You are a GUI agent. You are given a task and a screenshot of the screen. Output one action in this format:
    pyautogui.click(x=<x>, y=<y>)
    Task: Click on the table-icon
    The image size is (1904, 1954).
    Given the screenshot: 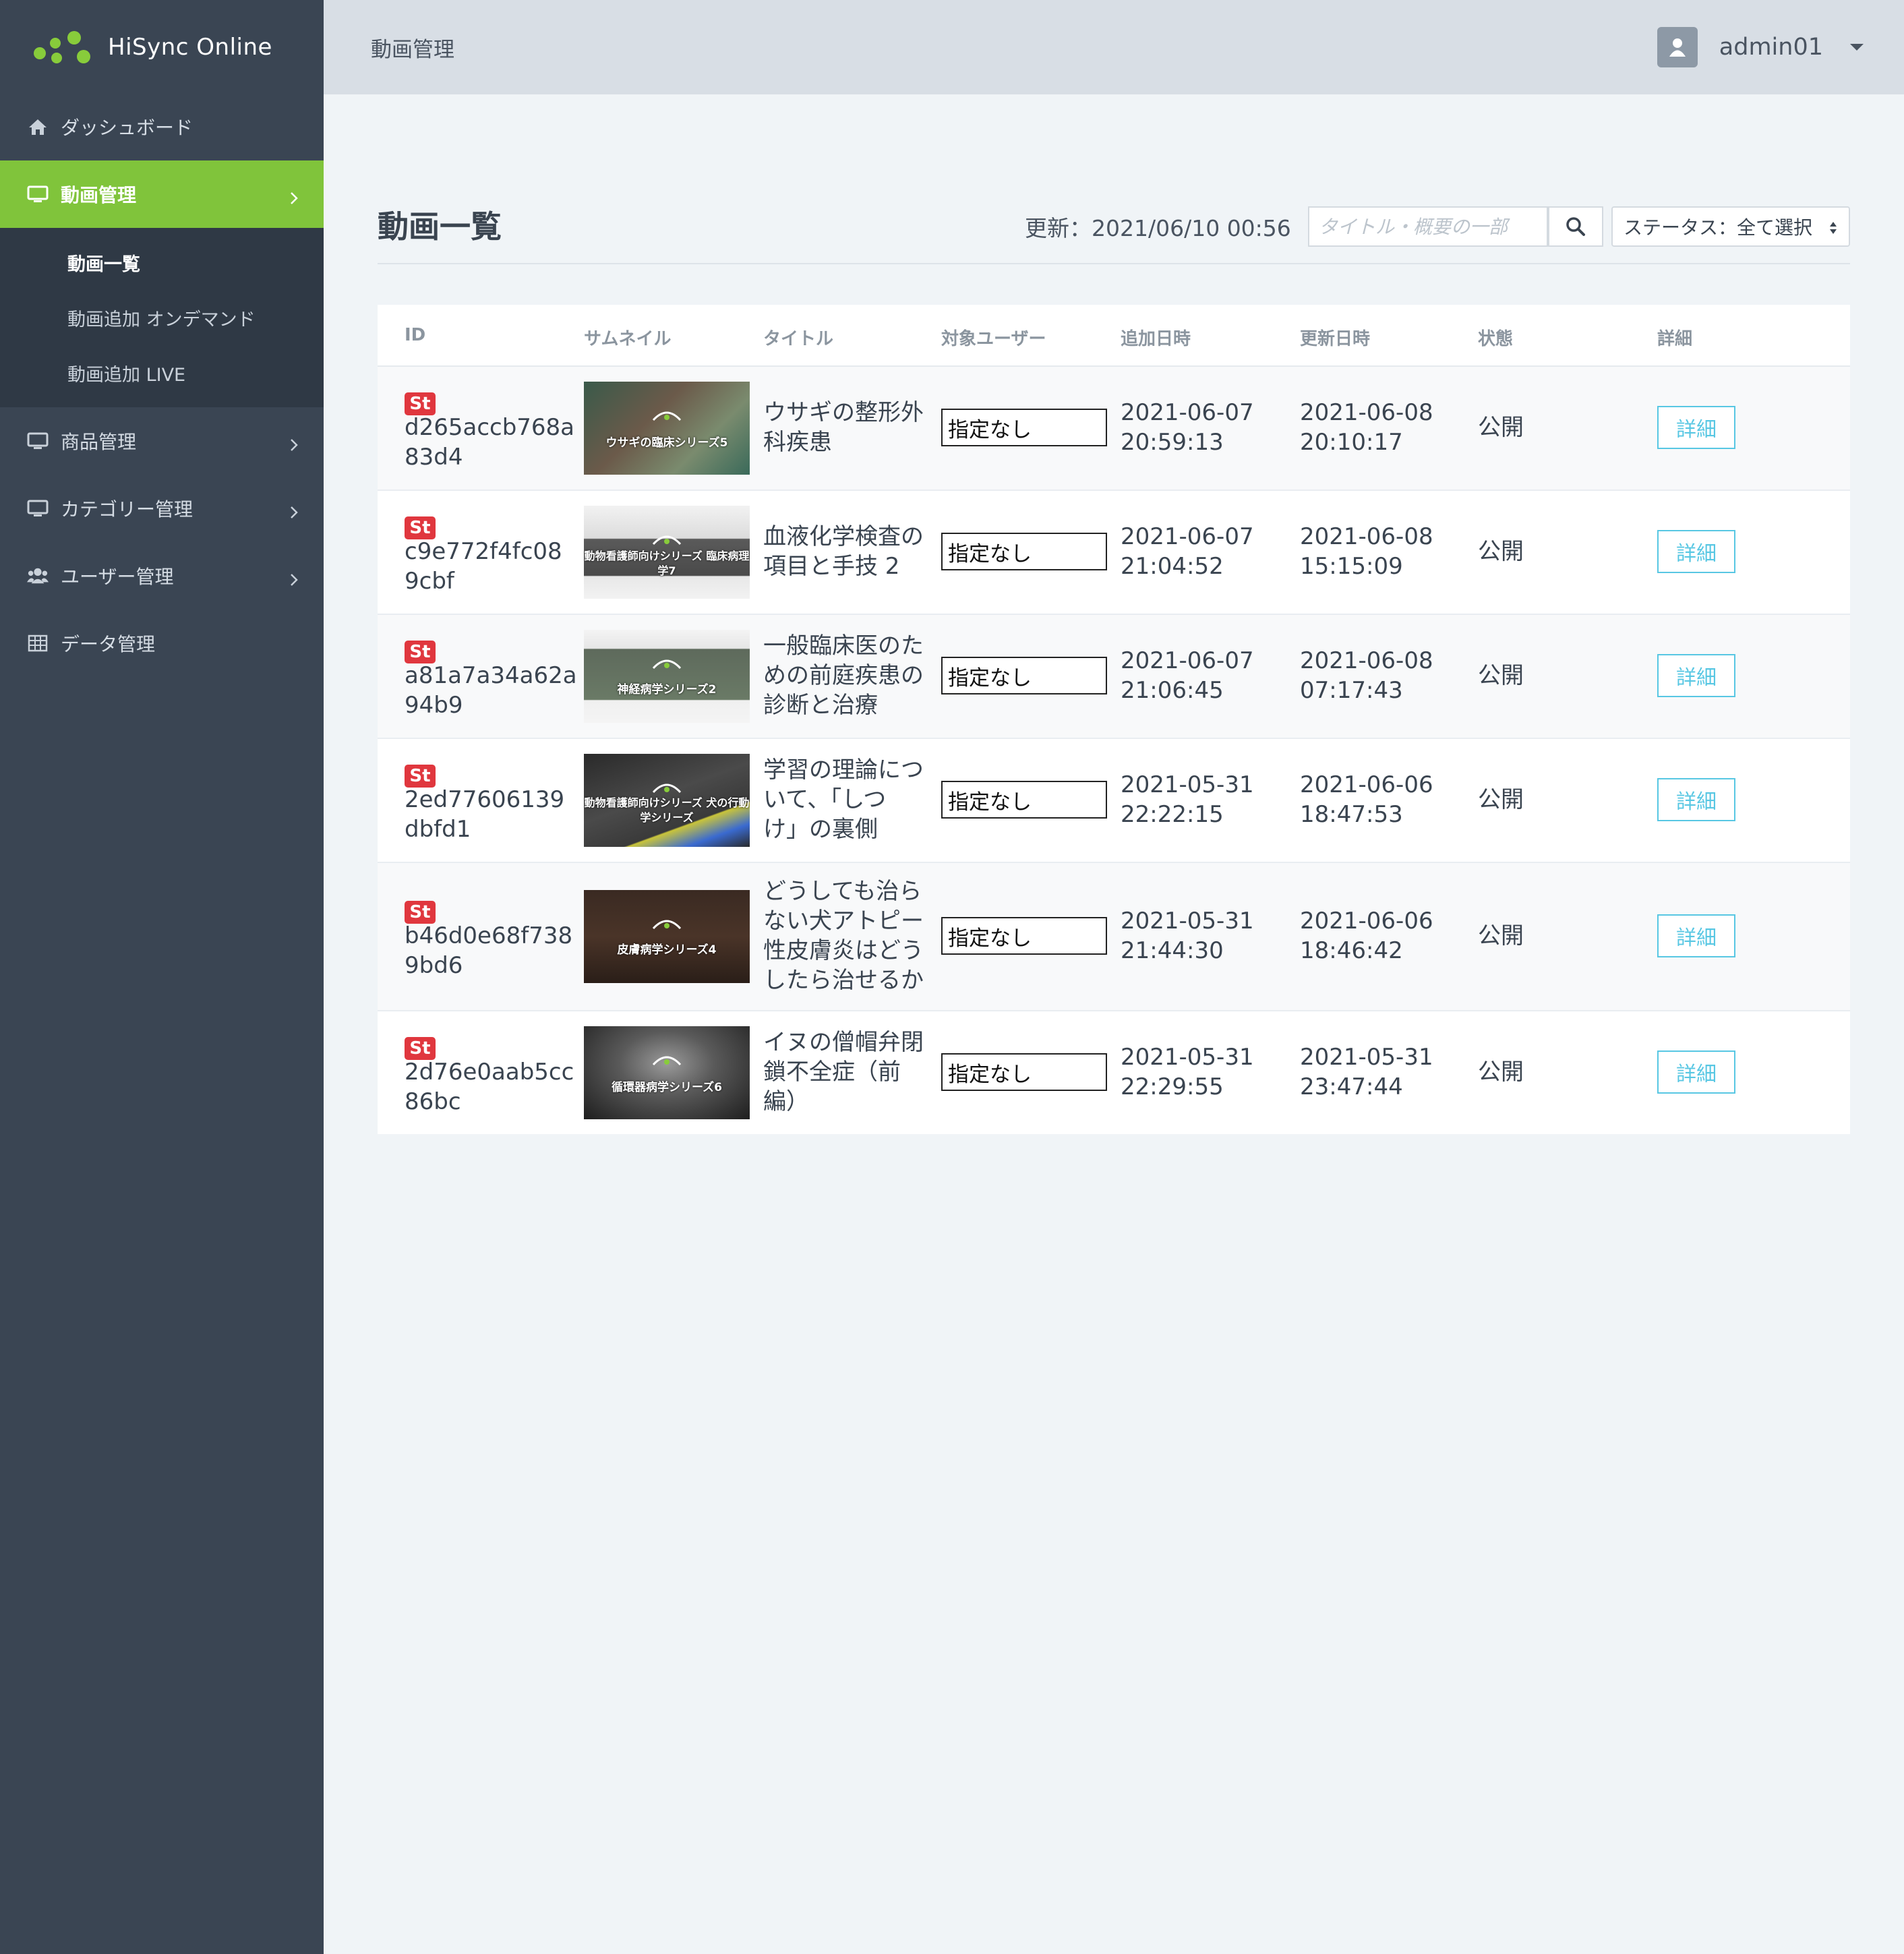 What is the action you would take?
    pyautogui.click(x=38, y=643)
    